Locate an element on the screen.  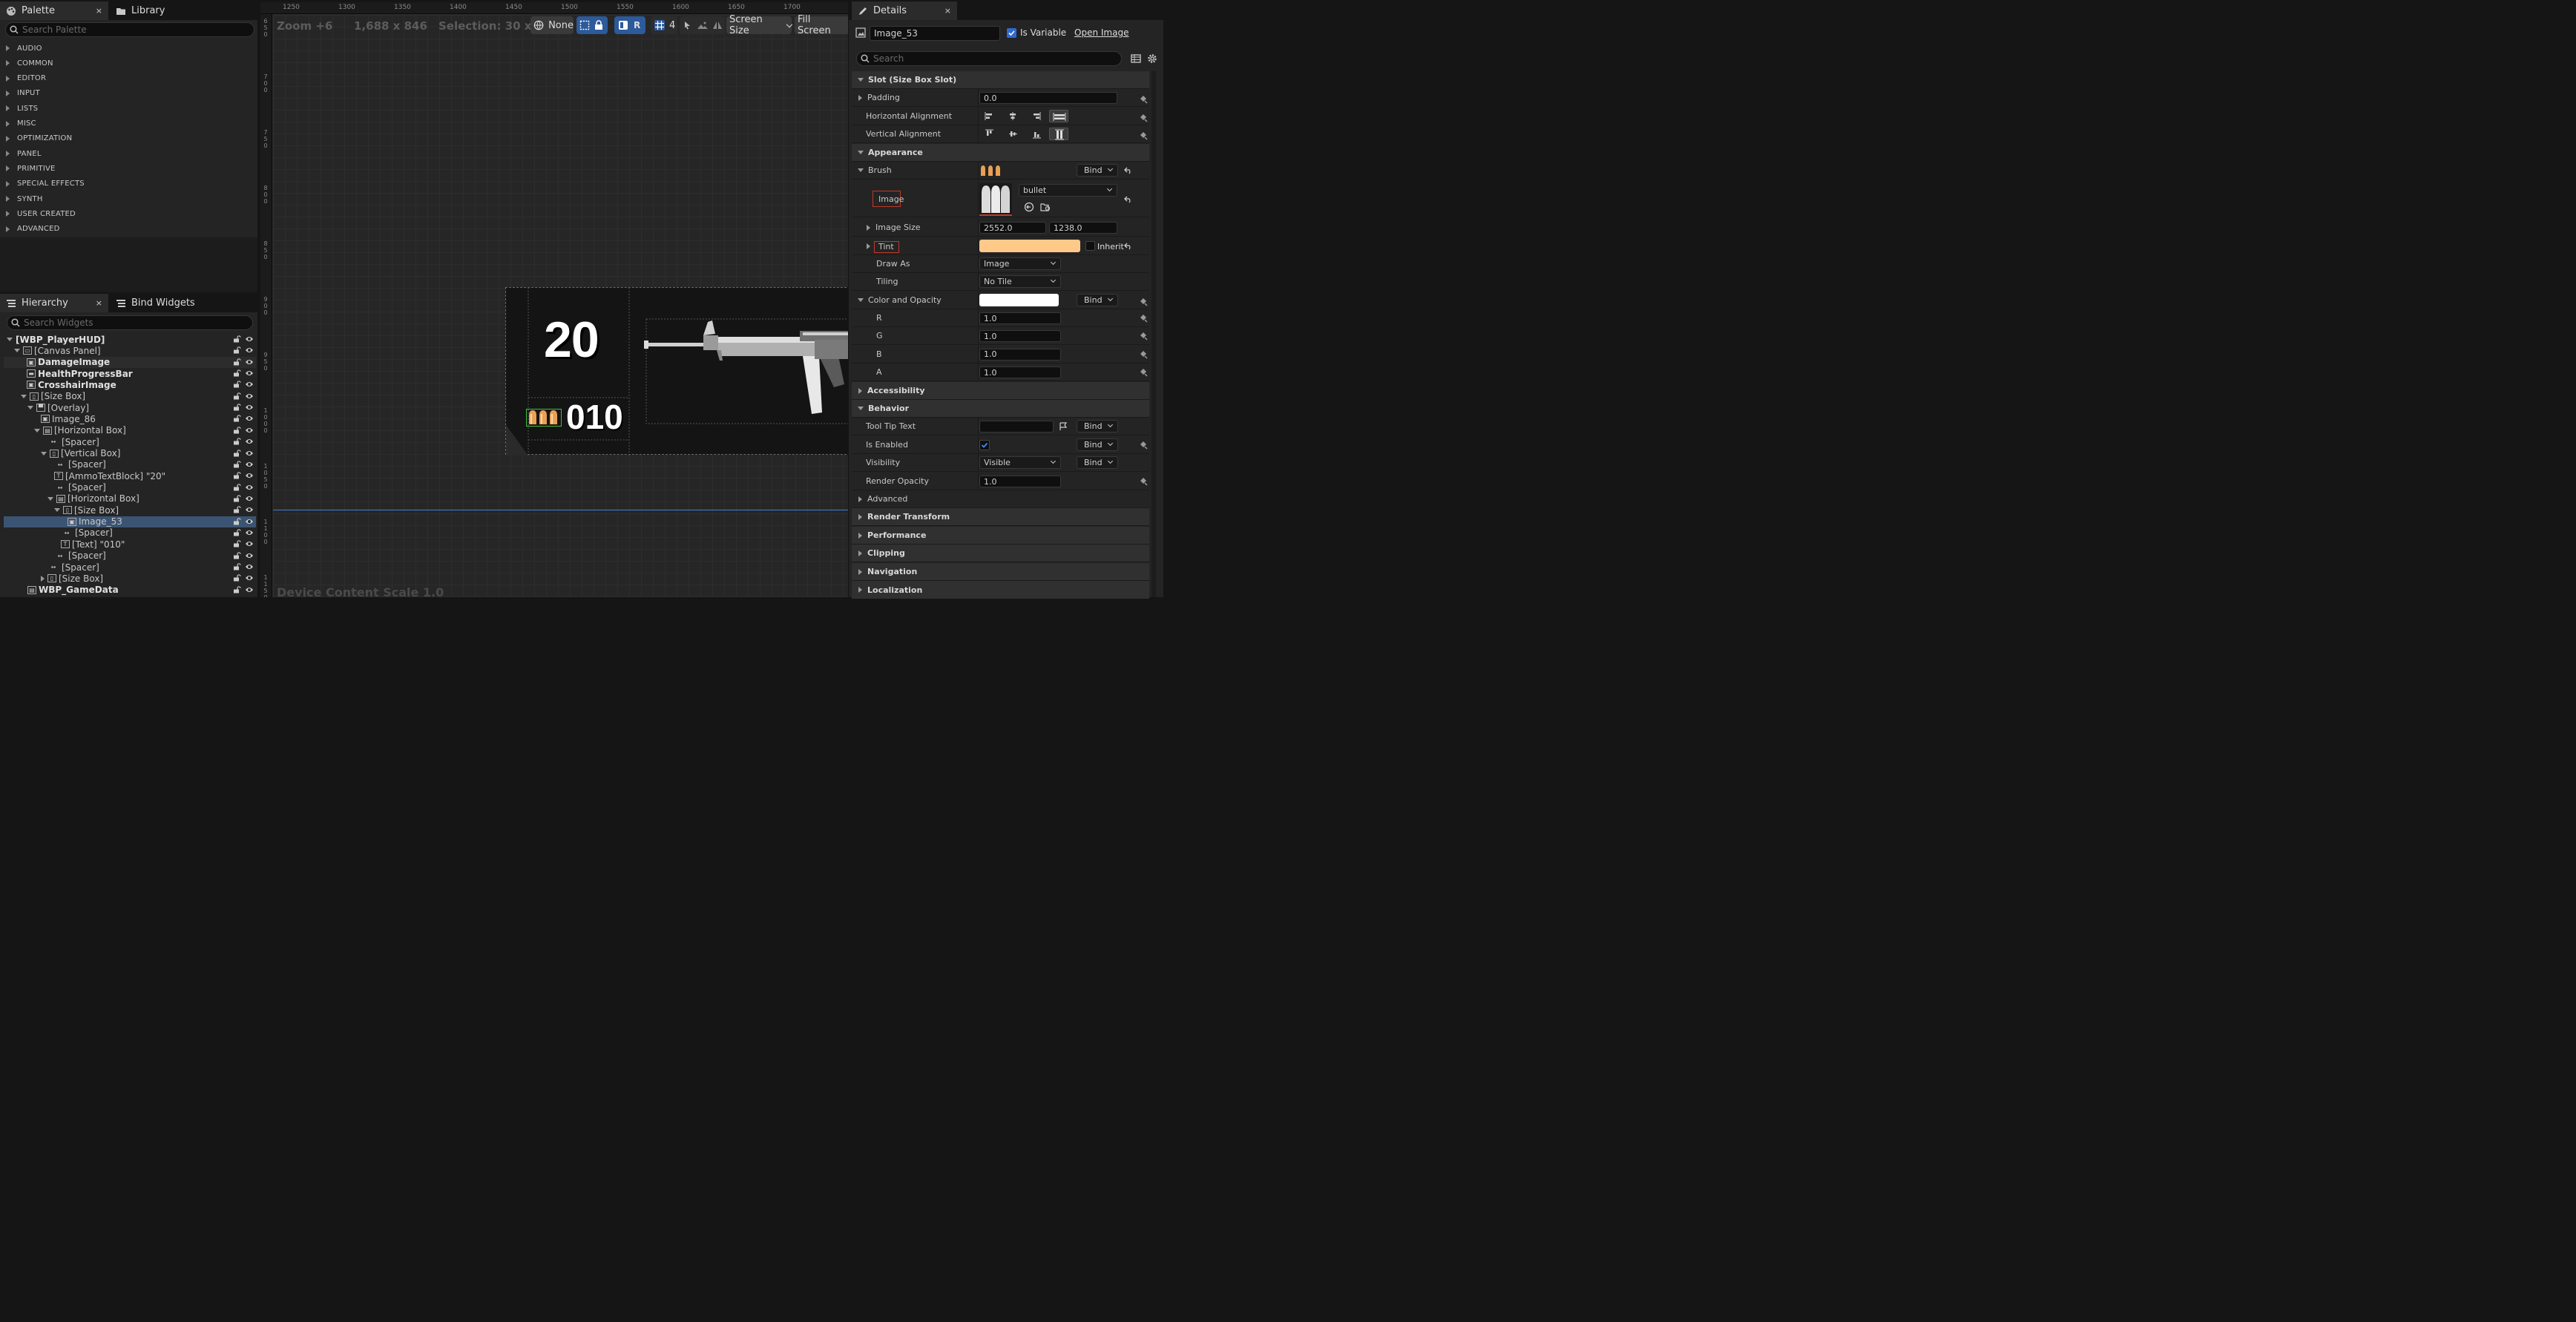
ammo-count-text: 20 is located at coordinates (571, 340).